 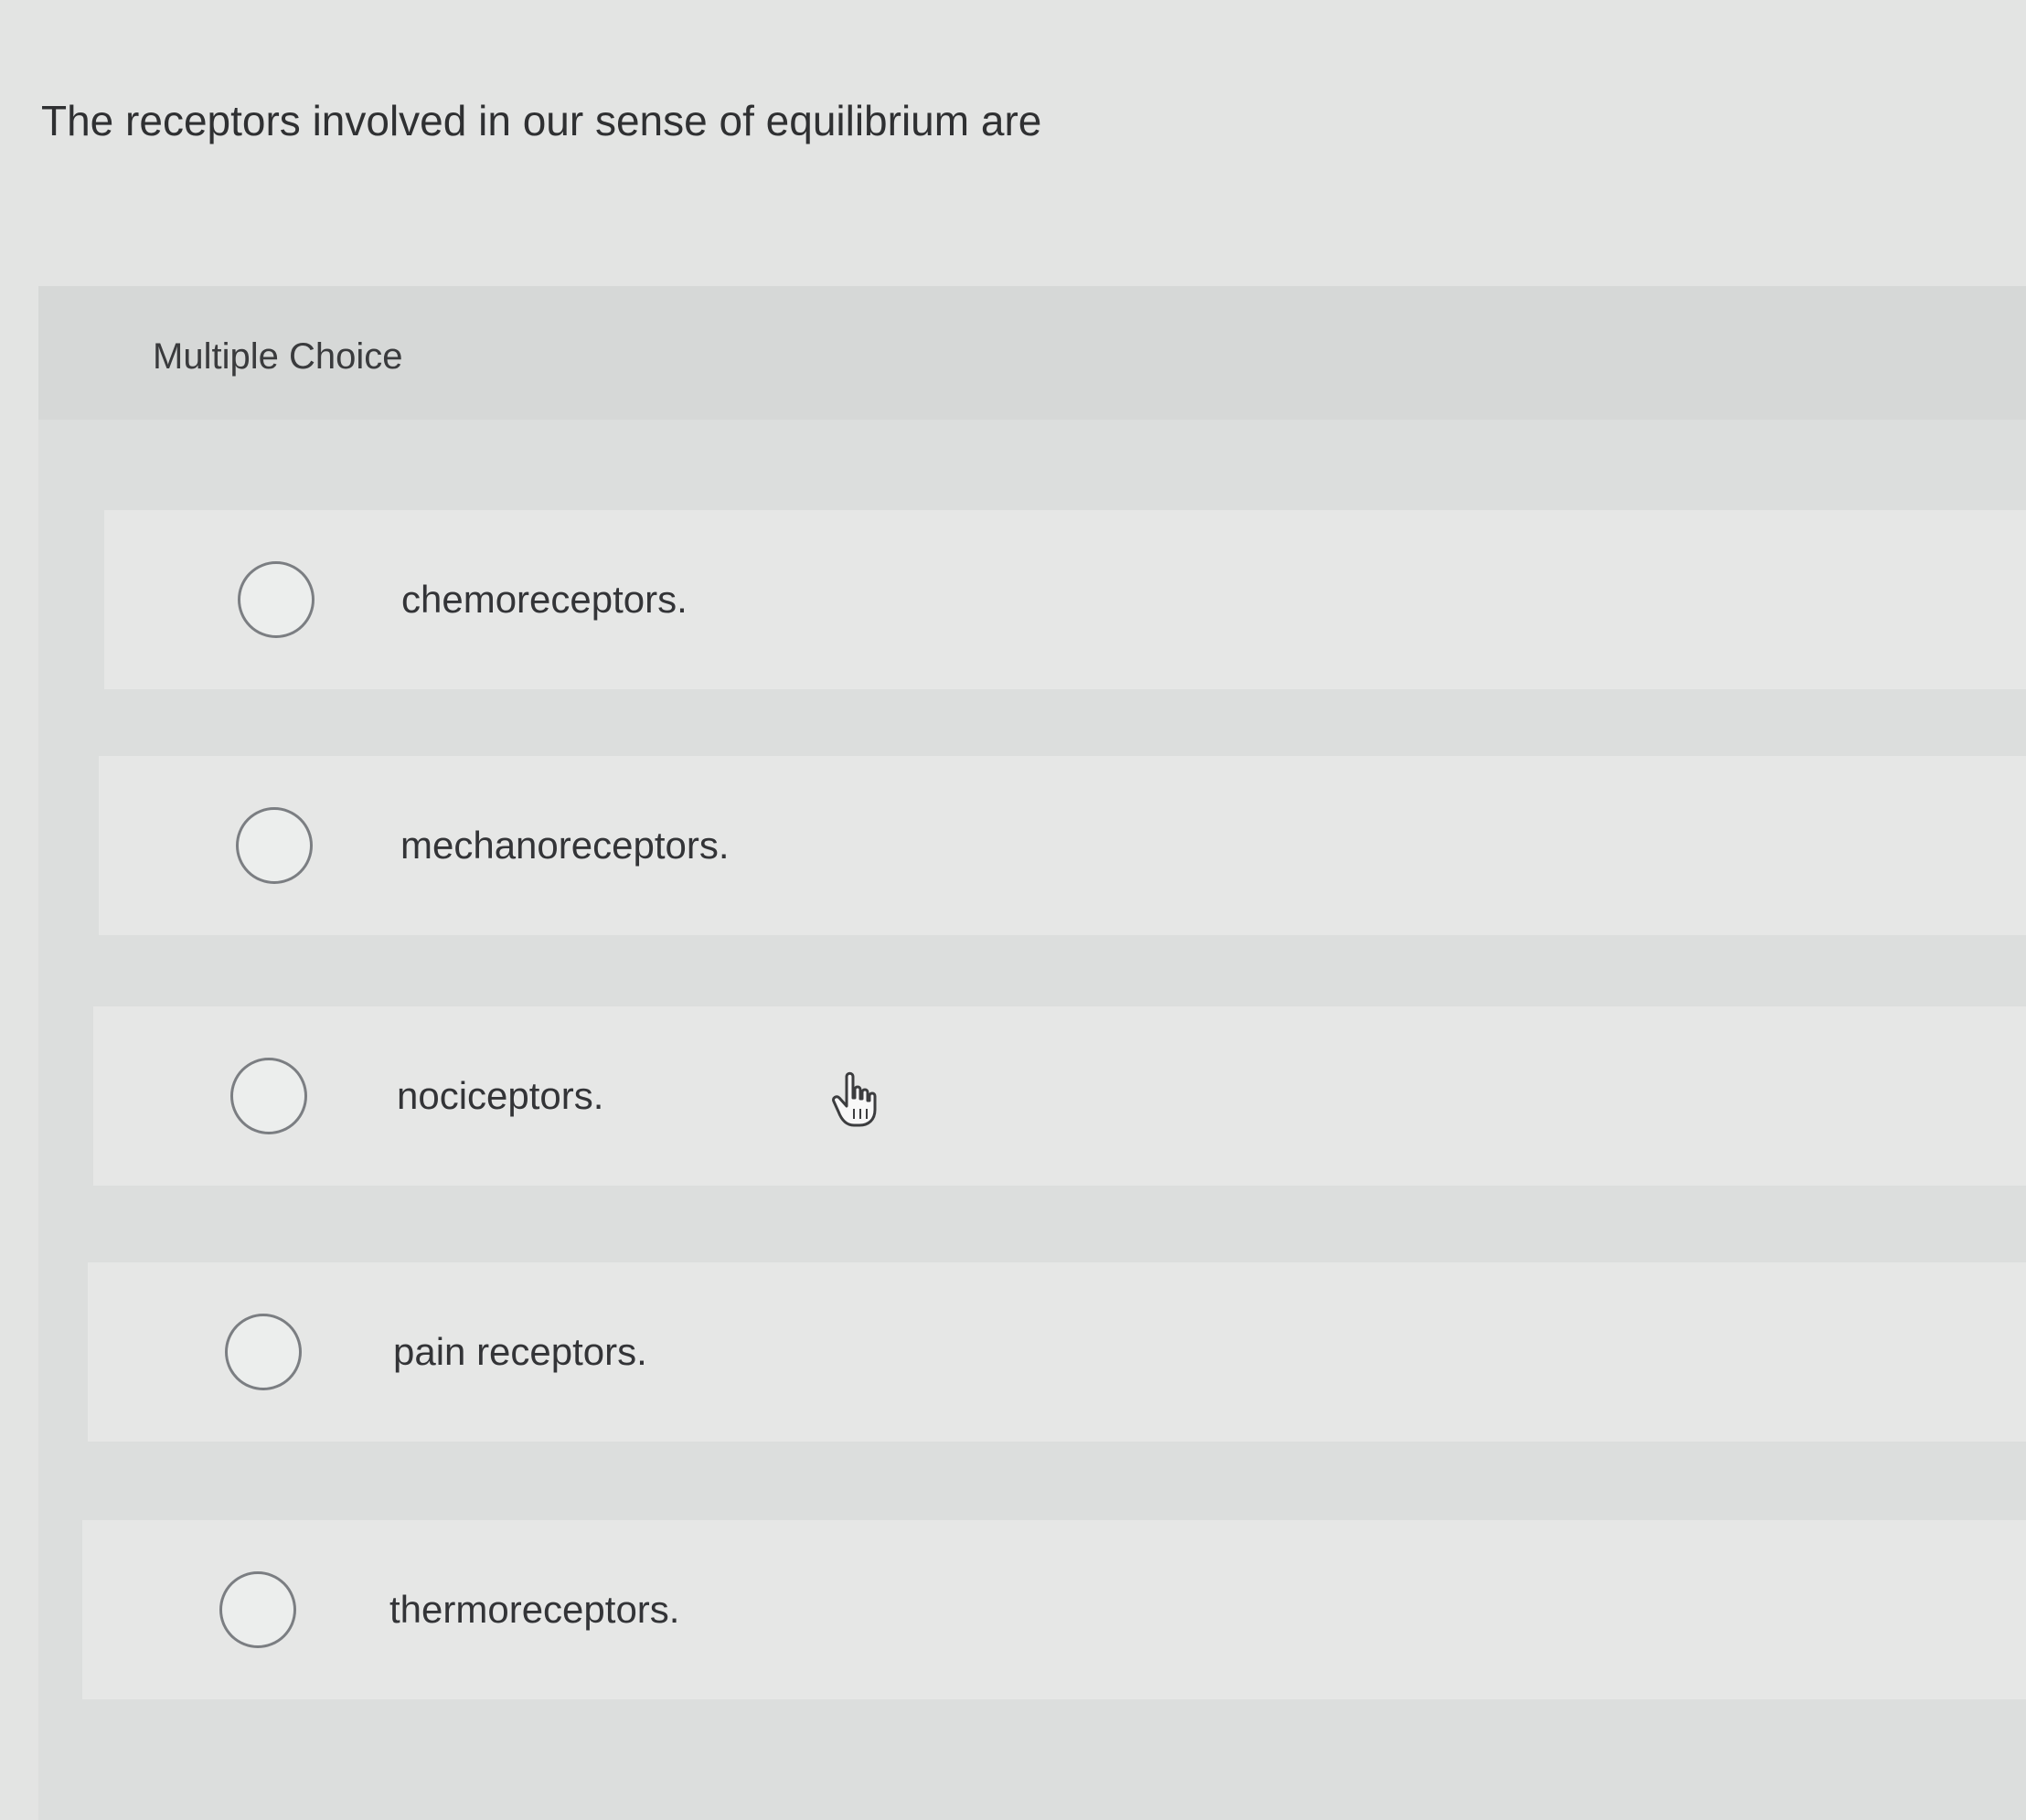 What do you see at coordinates (1054, 1610) in the screenshot?
I see `answer-option: thermoreceptors.` at bounding box center [1054, 1610].